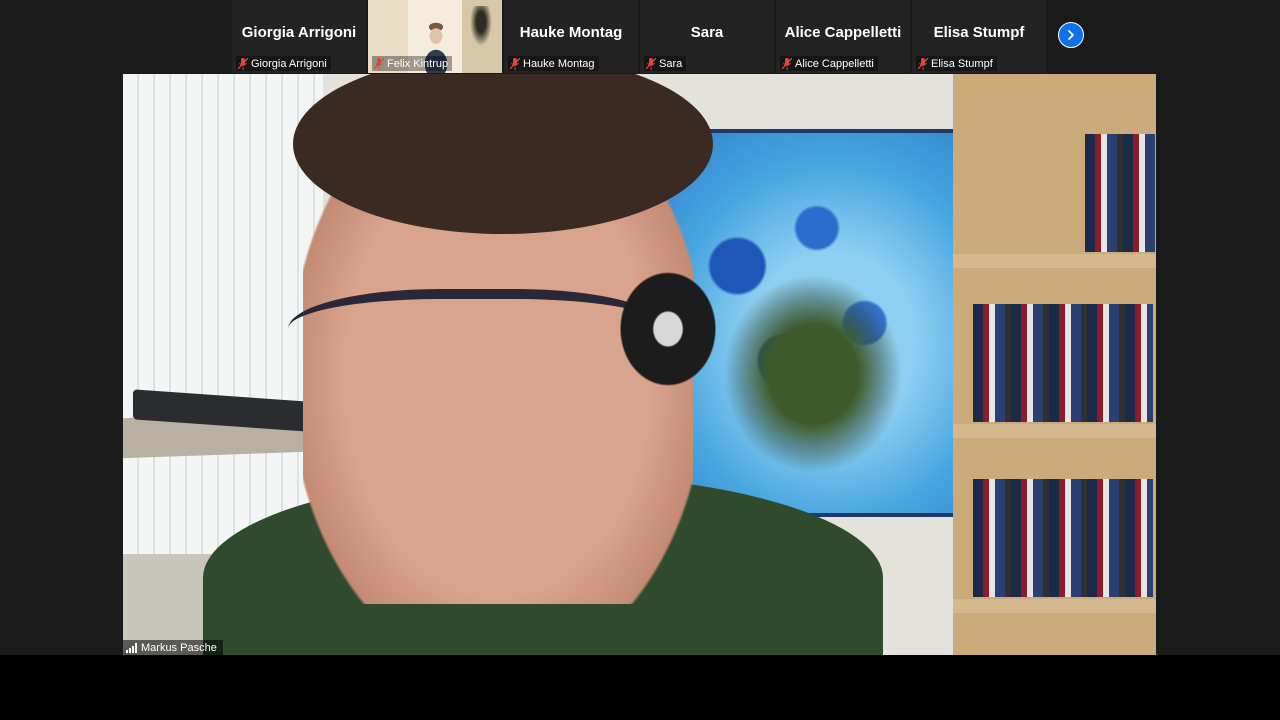  I want to click on speaker-name: Markus Pasche, so click(179, 647).